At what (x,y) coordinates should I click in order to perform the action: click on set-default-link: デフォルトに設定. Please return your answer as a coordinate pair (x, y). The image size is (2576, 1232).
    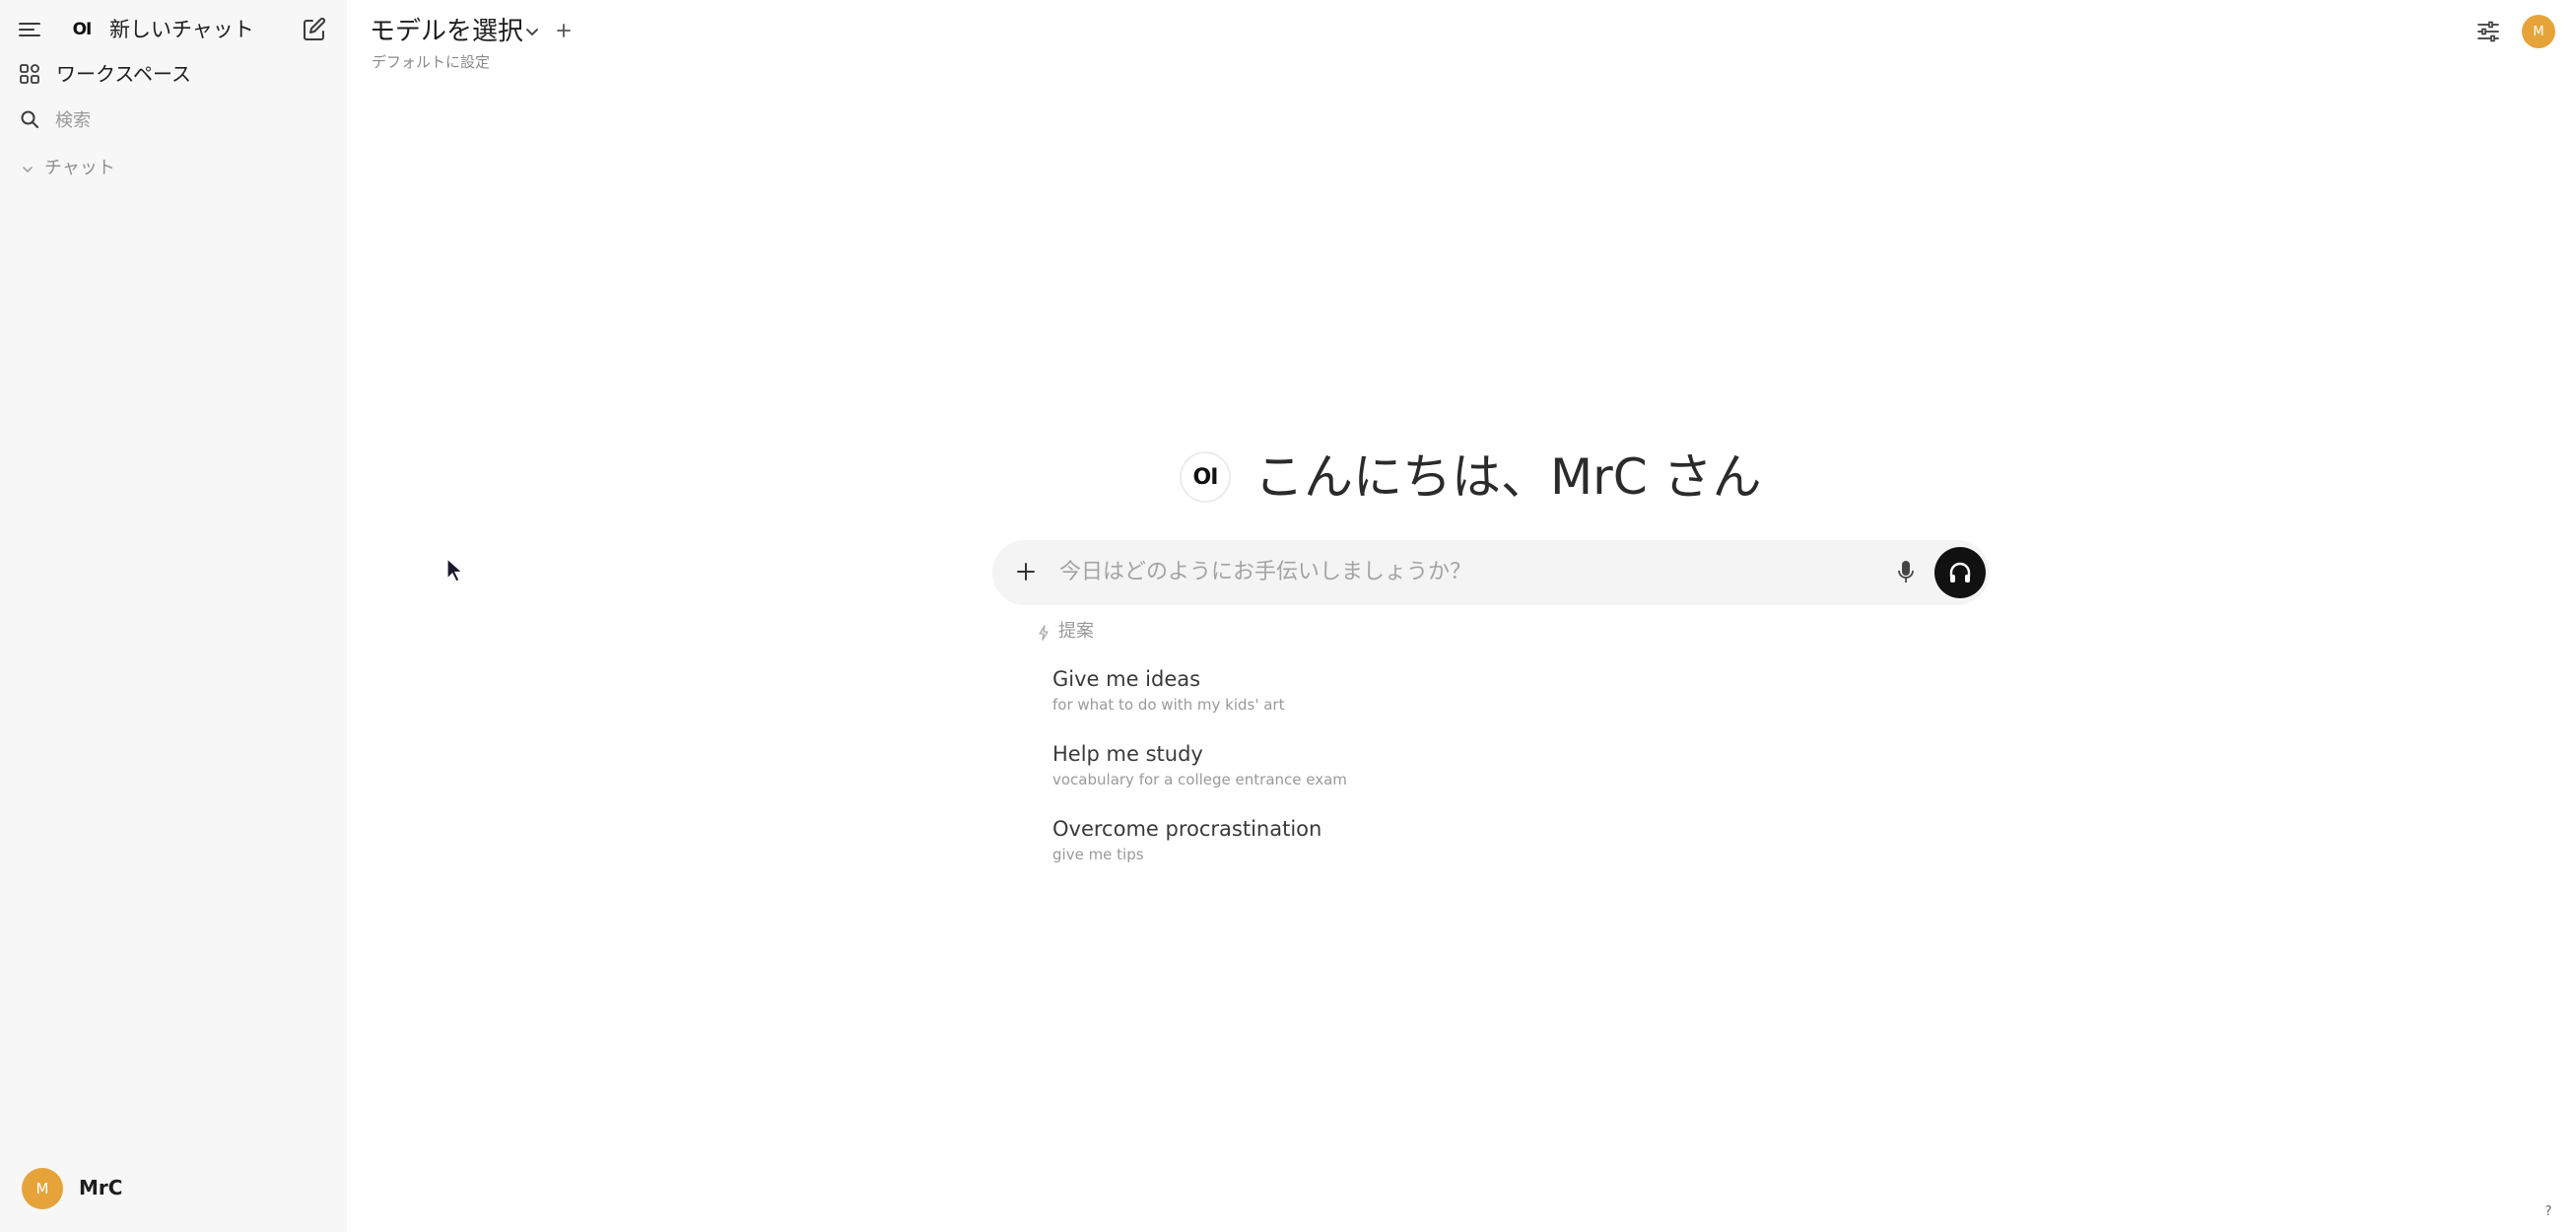
    Looking at the image, I should click on (431, 62).